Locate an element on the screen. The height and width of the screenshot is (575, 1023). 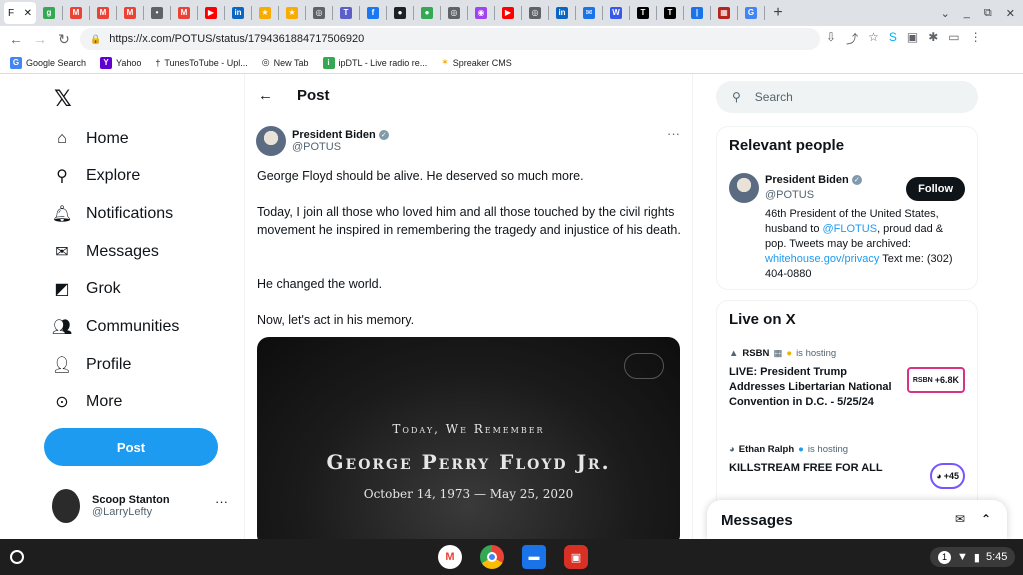
extension-icon: ▣ is located at coordinates (912, 38).